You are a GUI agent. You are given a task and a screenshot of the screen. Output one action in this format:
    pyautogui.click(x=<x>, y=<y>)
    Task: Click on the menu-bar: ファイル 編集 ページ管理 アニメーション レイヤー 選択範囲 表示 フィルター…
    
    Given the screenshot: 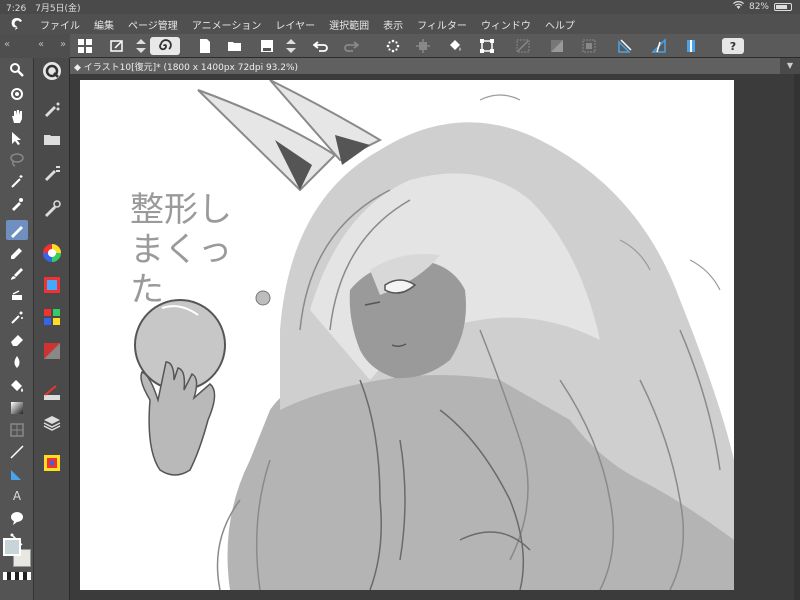 What is the action you would take?
    pyautogui.click(x=400, y=24)
    